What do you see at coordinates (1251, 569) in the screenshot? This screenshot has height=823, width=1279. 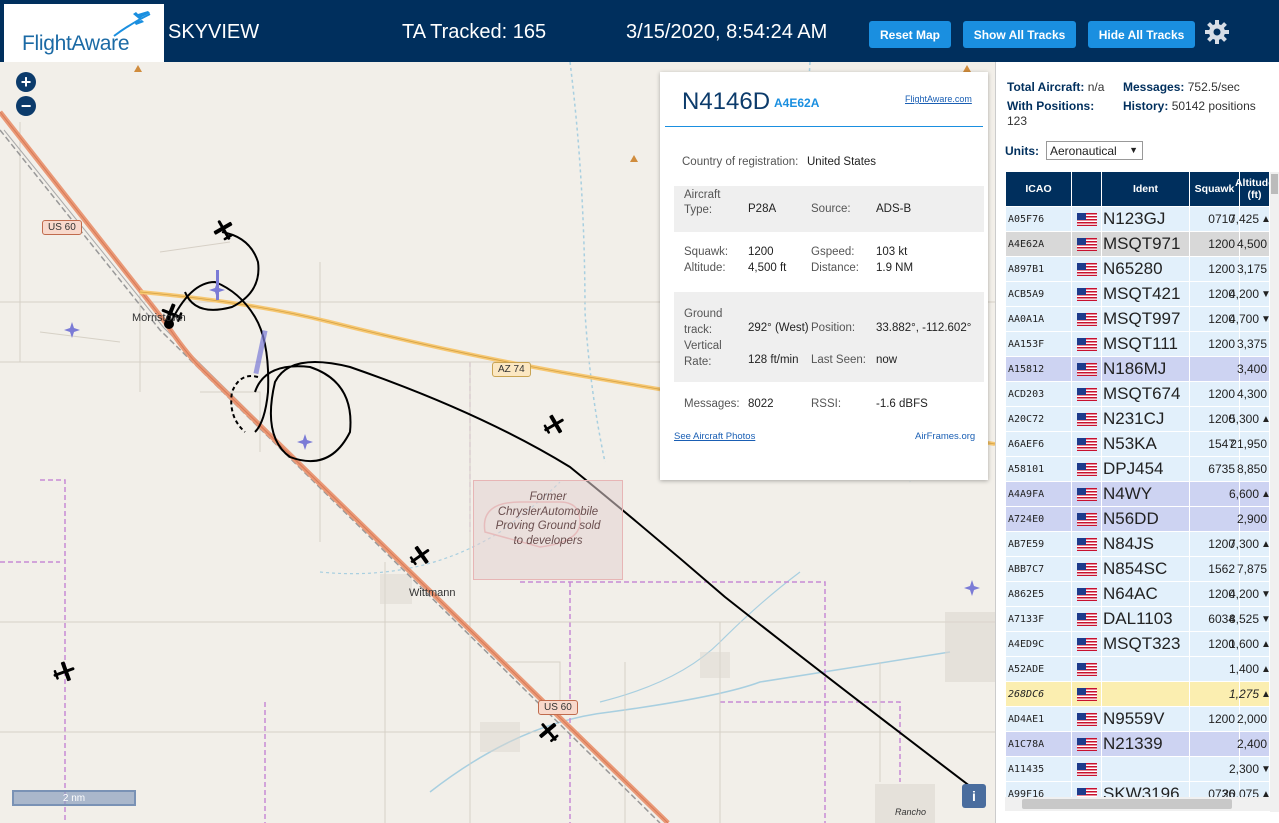 I see `row-altitude-value: 7,875` at bounding box center [1251, 569].